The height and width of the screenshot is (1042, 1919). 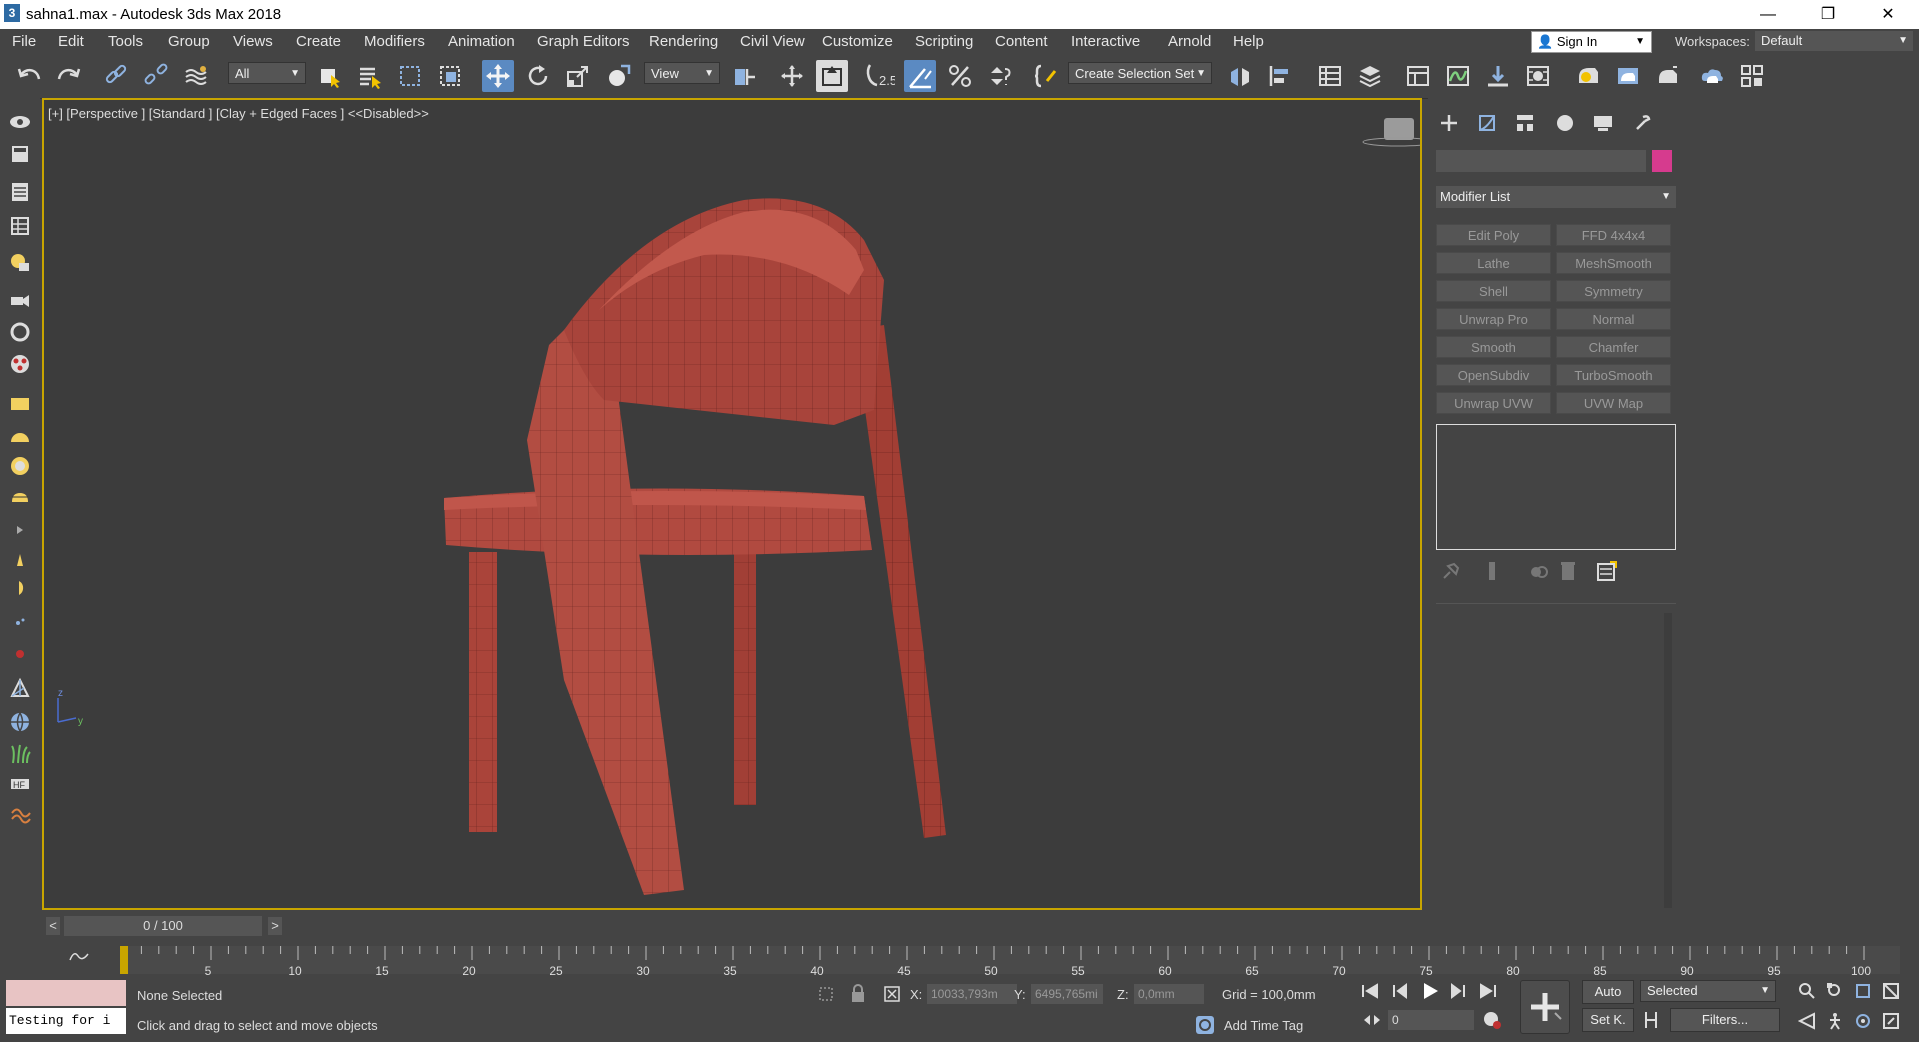 I want to click on previous-frame-icon, so click(x=1400, y=992).